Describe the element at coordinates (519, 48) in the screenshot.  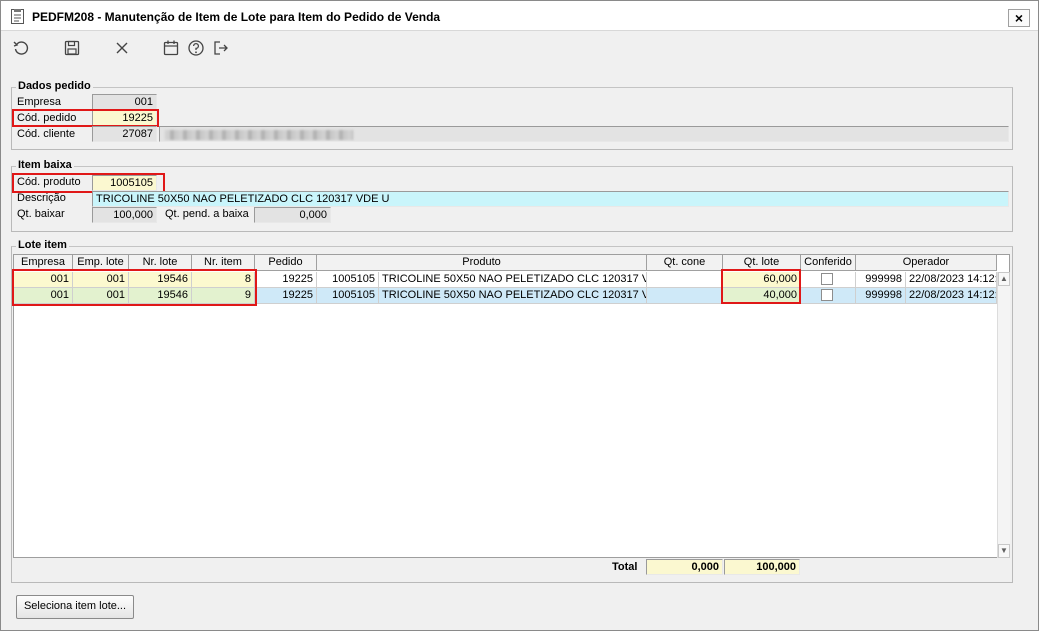
I see `toolbar` at that location.